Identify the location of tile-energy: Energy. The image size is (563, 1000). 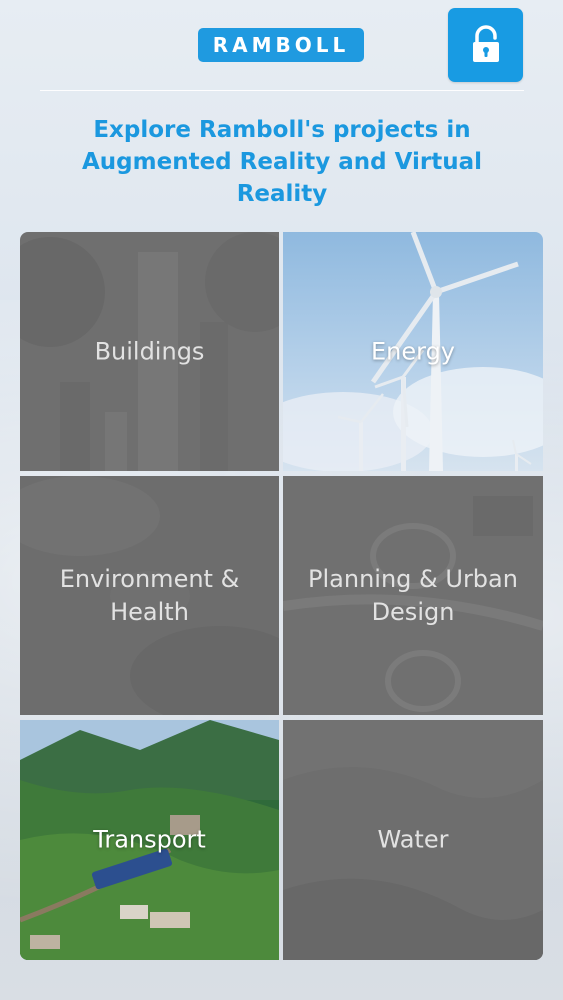
(413, 351).